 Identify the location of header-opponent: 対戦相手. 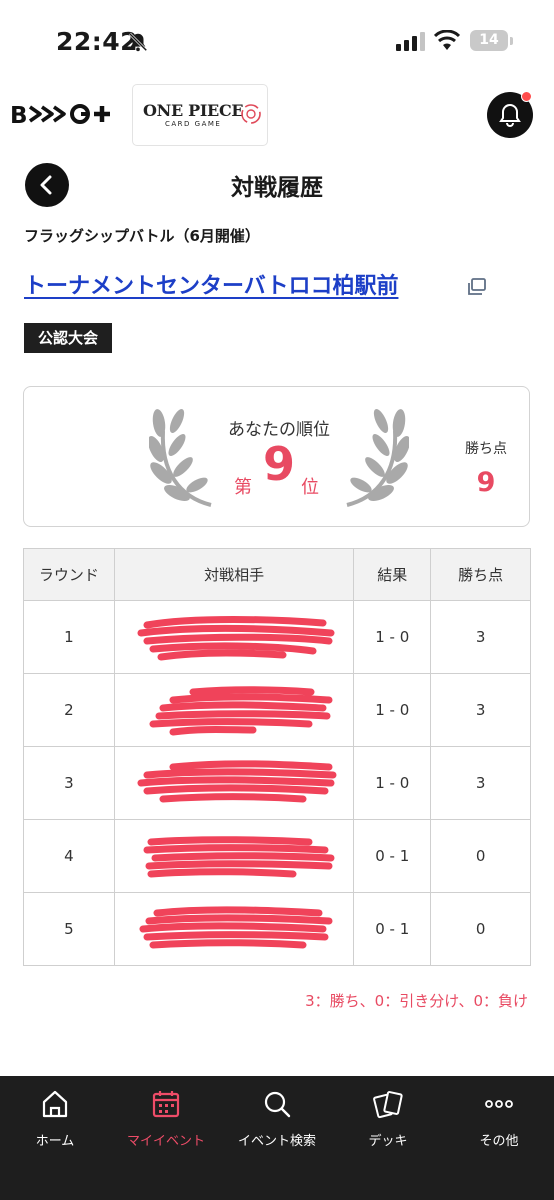
(234, 574).